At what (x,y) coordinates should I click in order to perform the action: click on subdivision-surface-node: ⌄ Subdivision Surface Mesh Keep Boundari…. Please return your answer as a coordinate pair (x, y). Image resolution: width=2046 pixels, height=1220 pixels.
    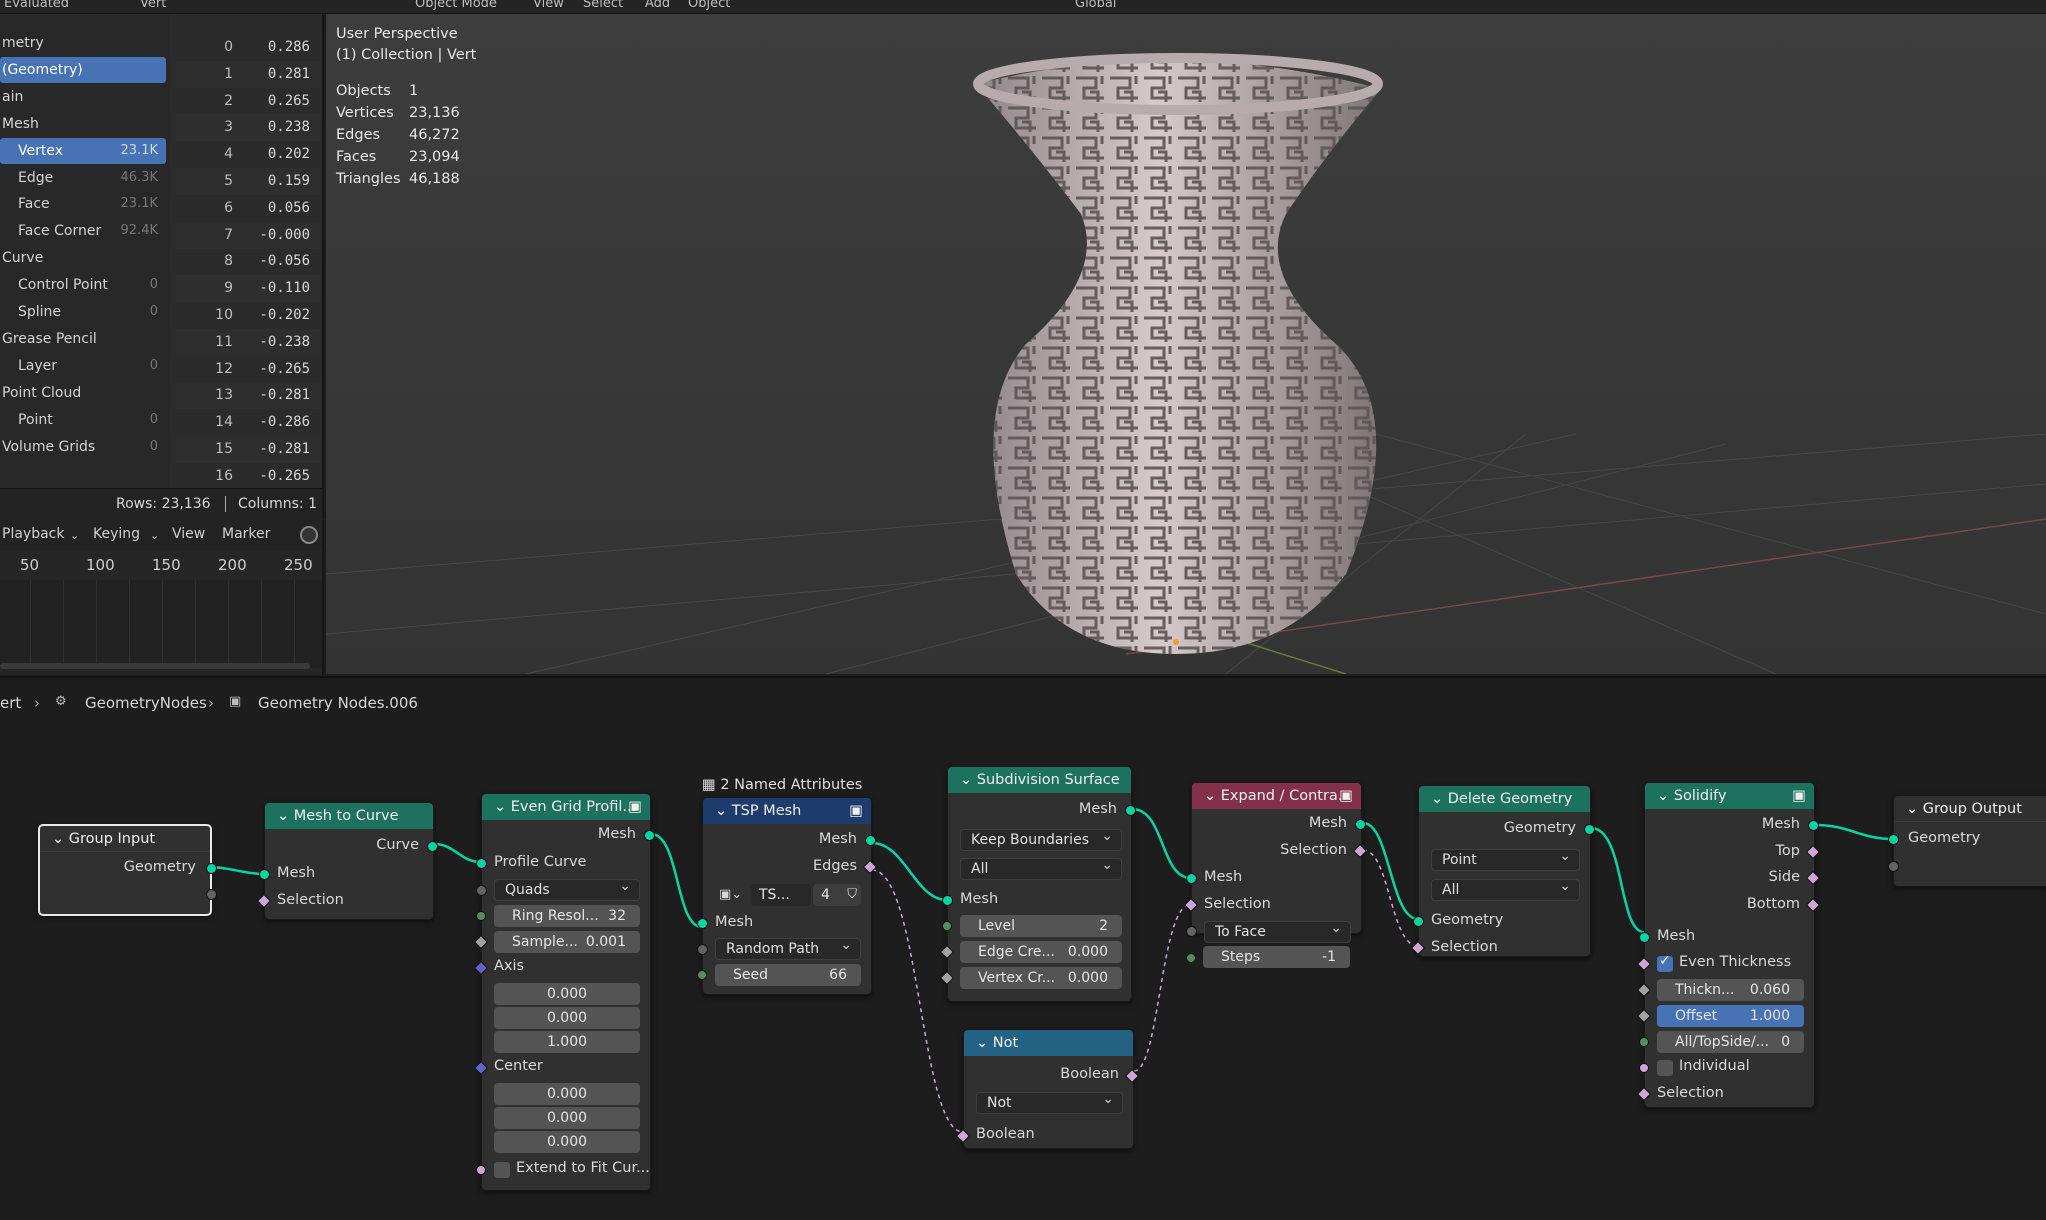
    Looking at the image, I should click on (1037, 884).